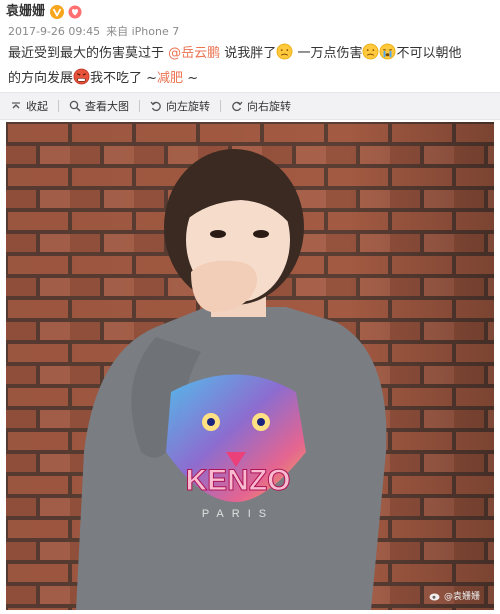 This screenshot has height=614, width=500. I want to click on angry-face-emoji-icon, so click(81, 76).